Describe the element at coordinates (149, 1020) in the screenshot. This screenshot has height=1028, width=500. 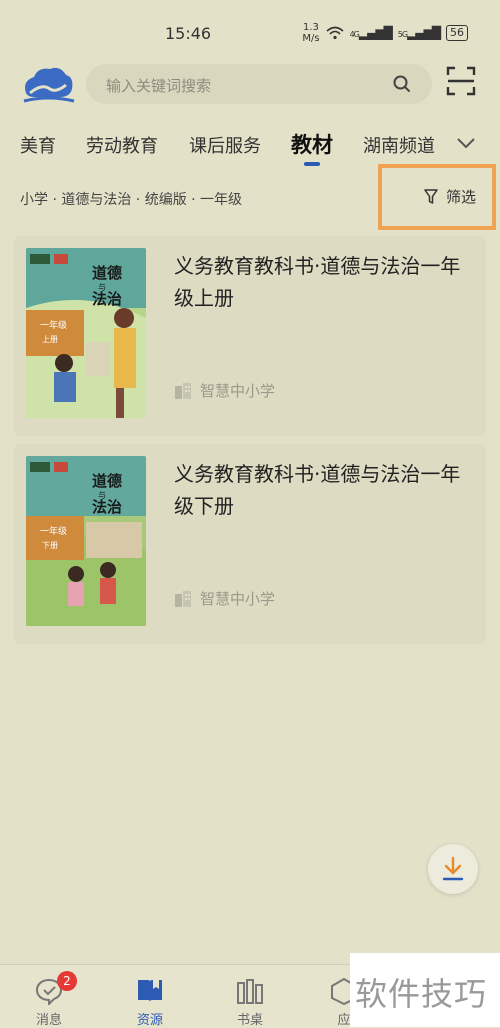
I see `nav-label: 资源` at that location.